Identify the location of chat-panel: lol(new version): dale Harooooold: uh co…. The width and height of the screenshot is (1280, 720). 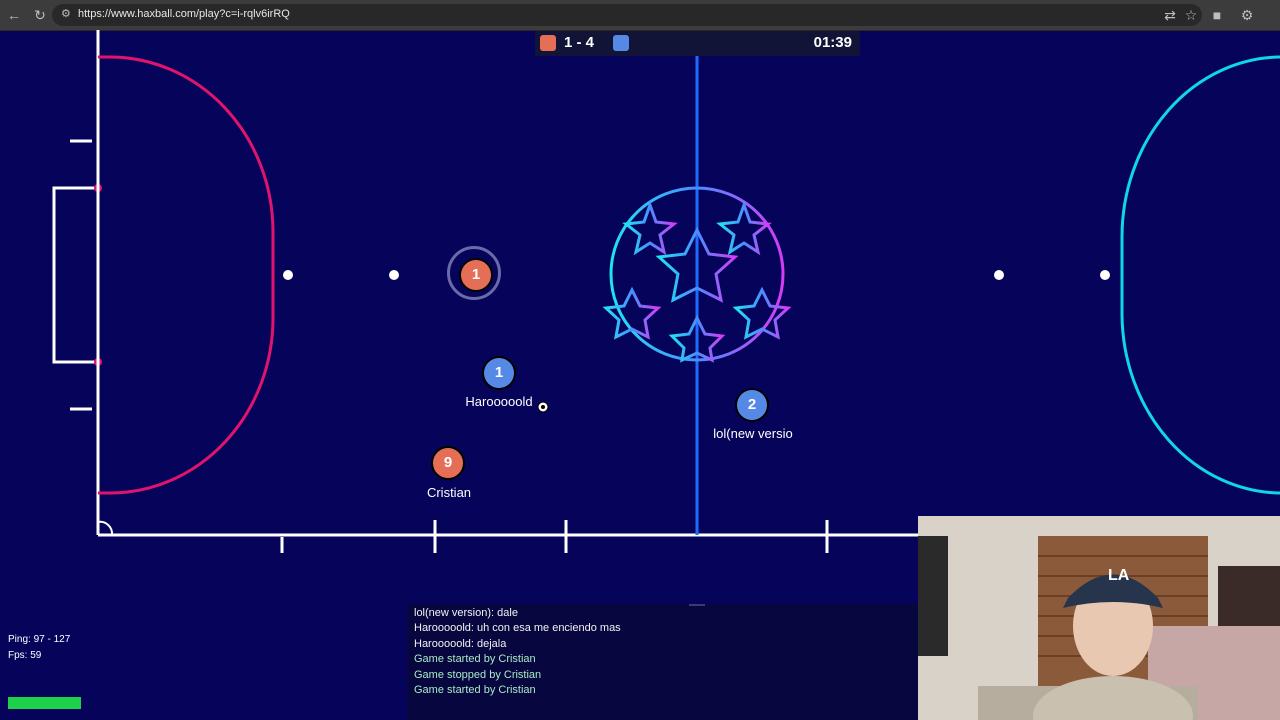
(663, 662).